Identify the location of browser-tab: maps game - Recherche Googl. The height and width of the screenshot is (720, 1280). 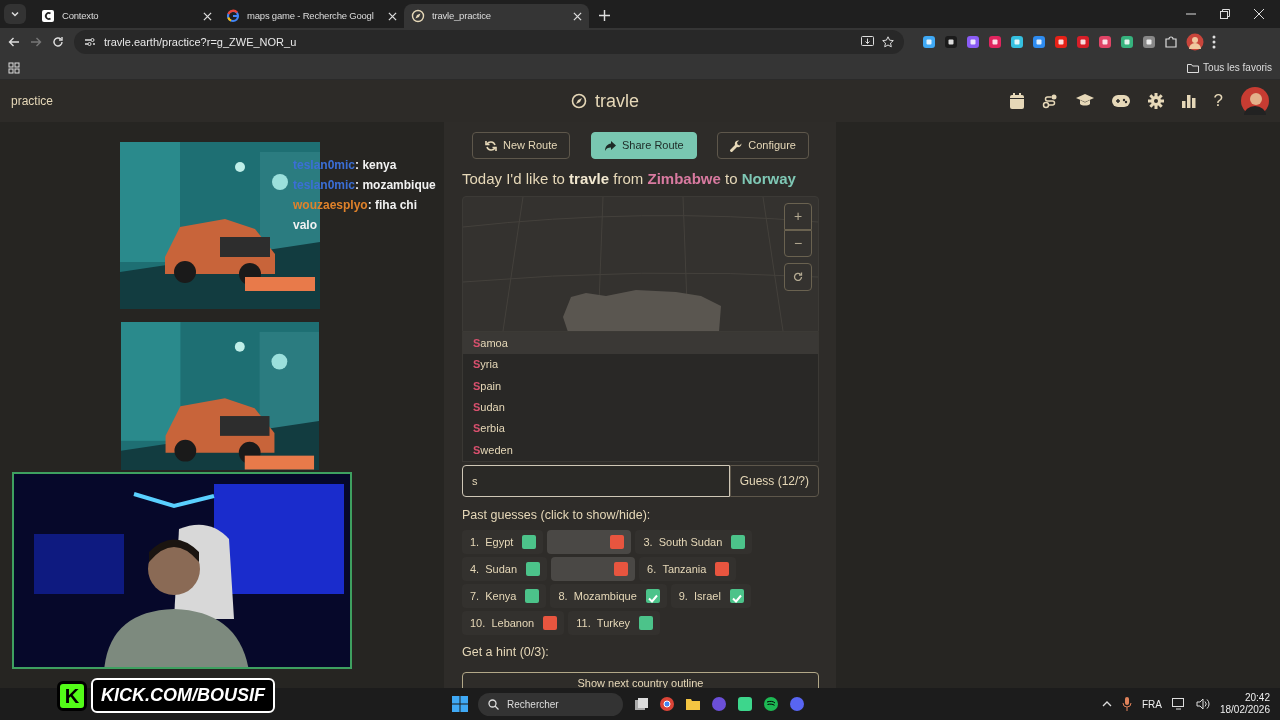
(311, 16).